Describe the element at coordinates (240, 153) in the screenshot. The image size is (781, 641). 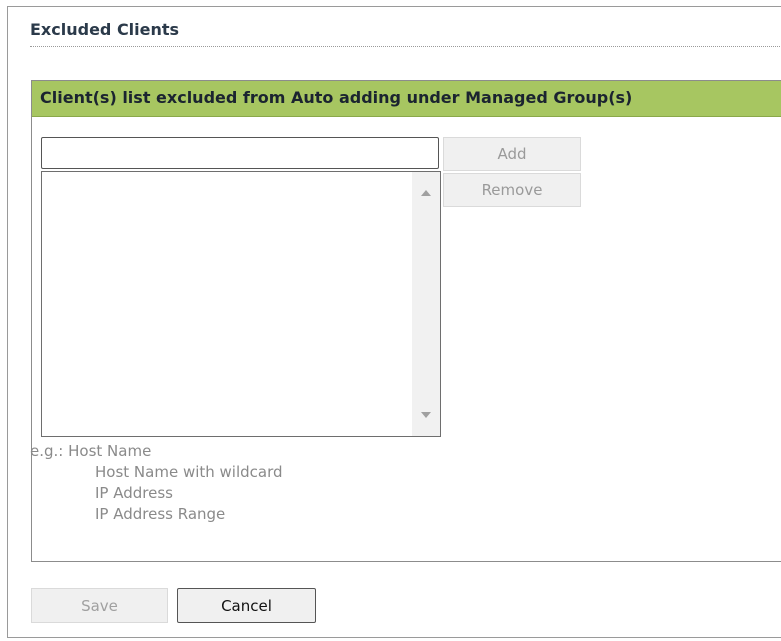
I see `client-entry-input` at that location.